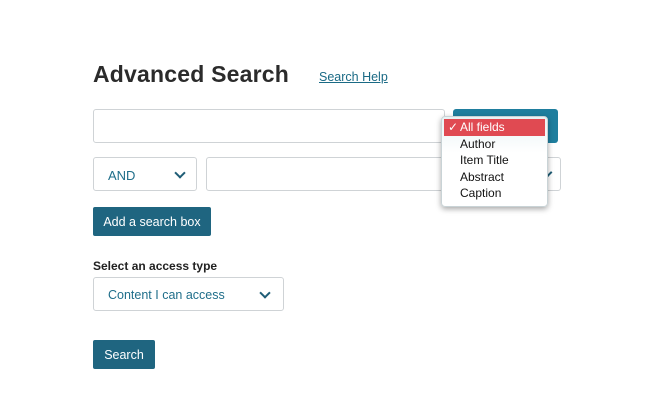 This screenshot has height=408, width=655. What do you see at coordinates (353, 77) in the screenshot?
I see `search-help-link: Search Help` at bounding box center [353, 77].